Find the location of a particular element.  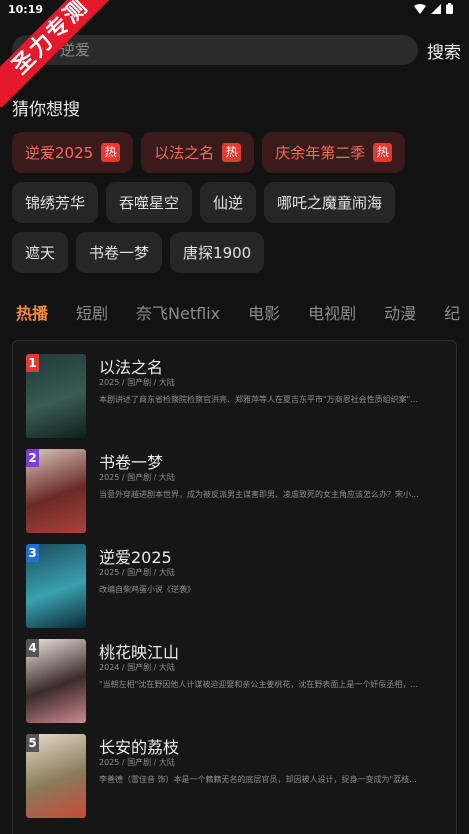

suggest-chip: 庆余年第二季 热 is located at coordinates (334, 152).